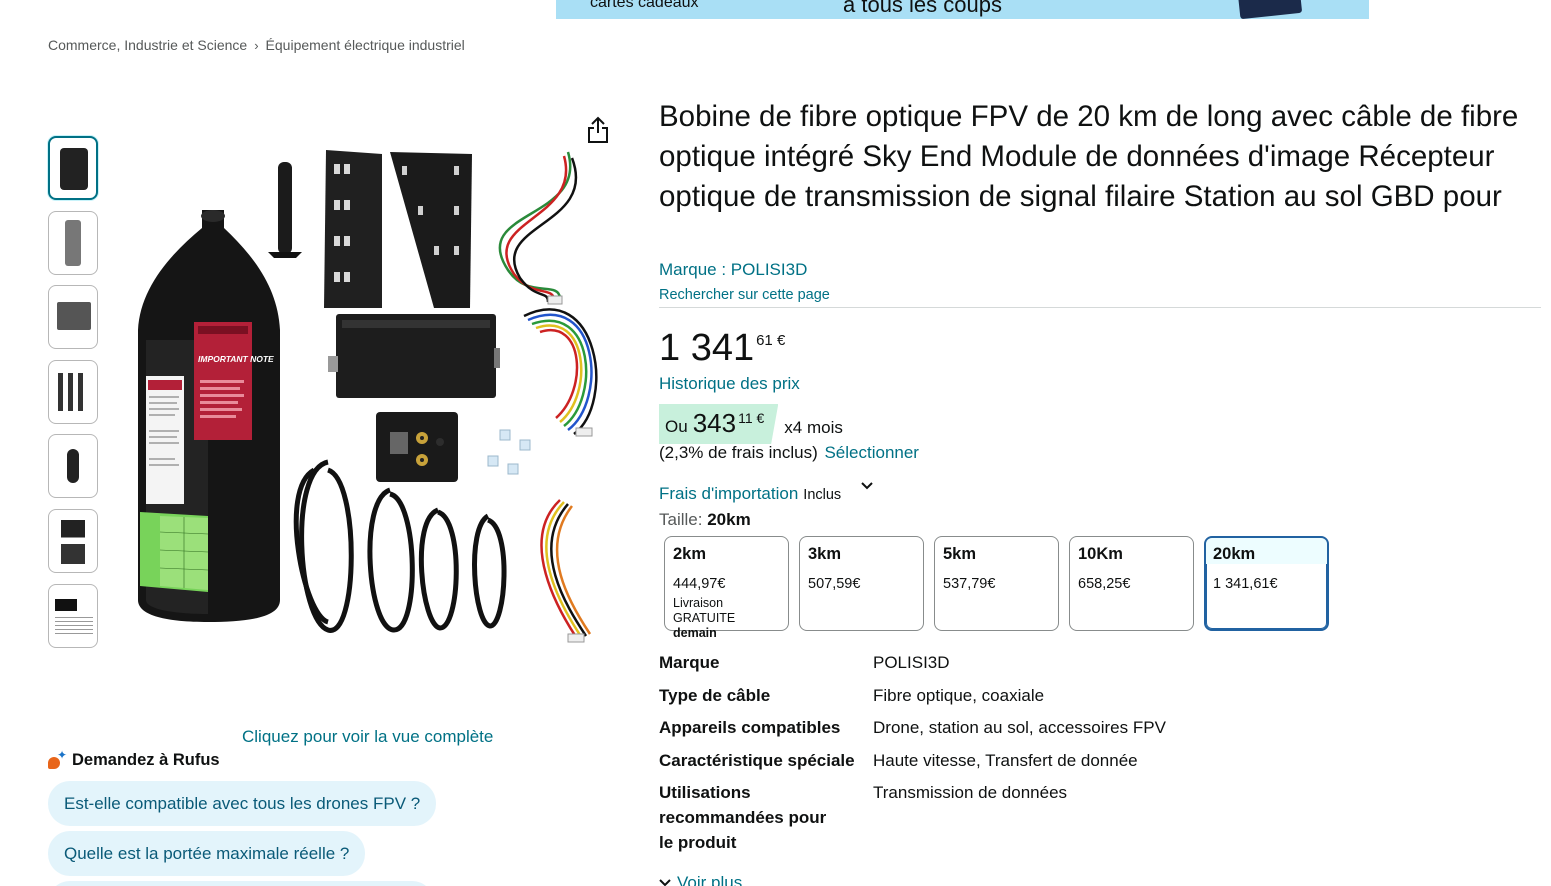 This screenshot has width=1551, height=886. I want to click on breadcrumb-item-equipement: Équipement électrique industriel, so click(365, 45).